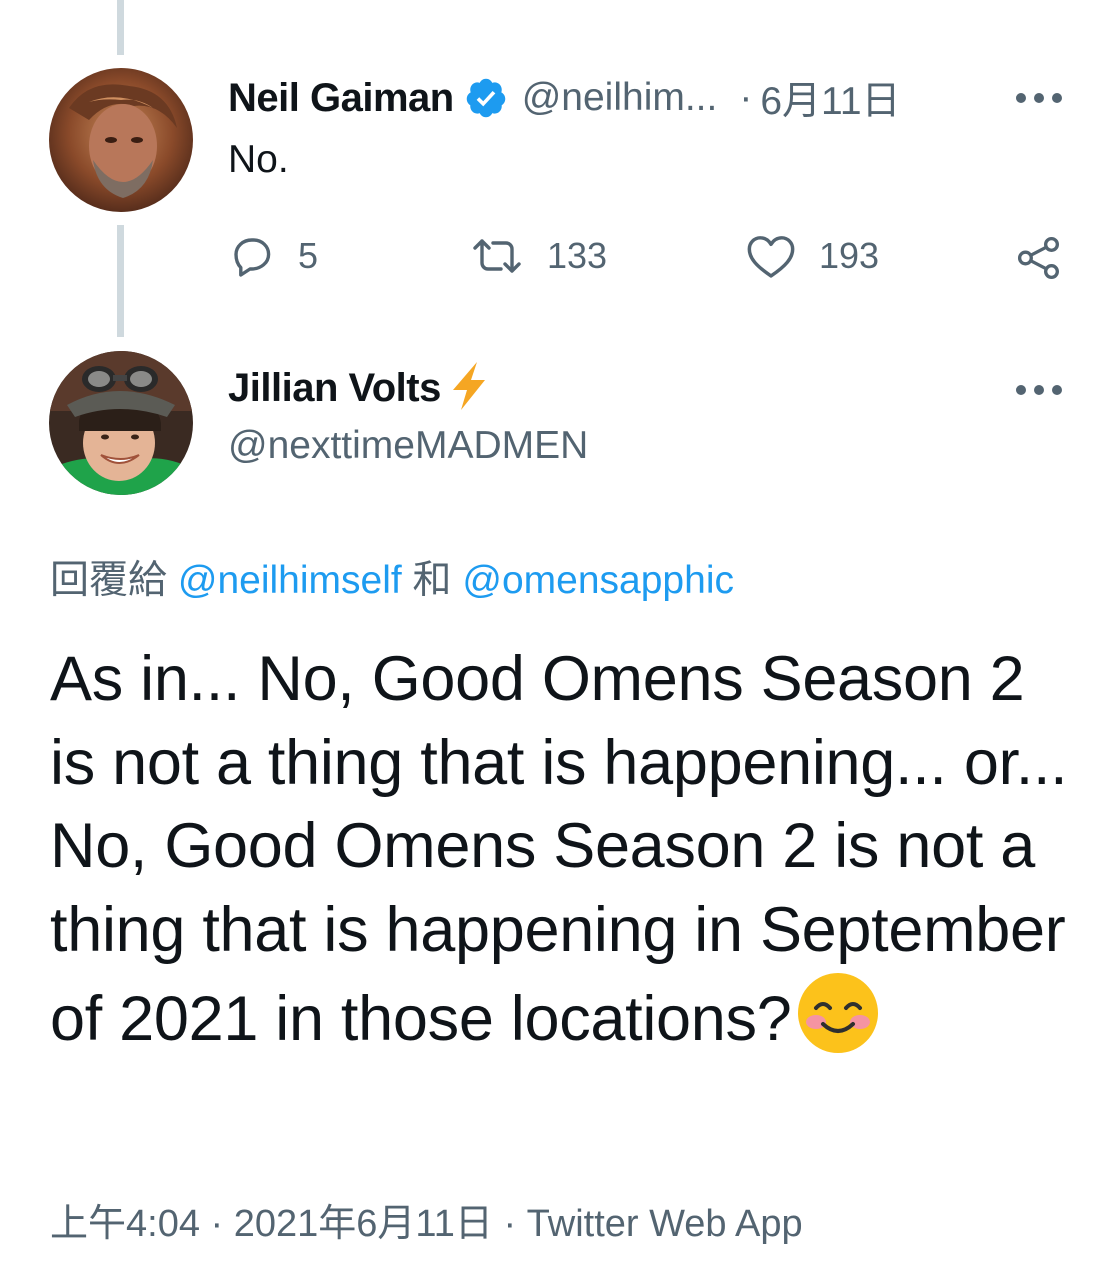  I want to click on reply-button: 5, so click(273, 256).